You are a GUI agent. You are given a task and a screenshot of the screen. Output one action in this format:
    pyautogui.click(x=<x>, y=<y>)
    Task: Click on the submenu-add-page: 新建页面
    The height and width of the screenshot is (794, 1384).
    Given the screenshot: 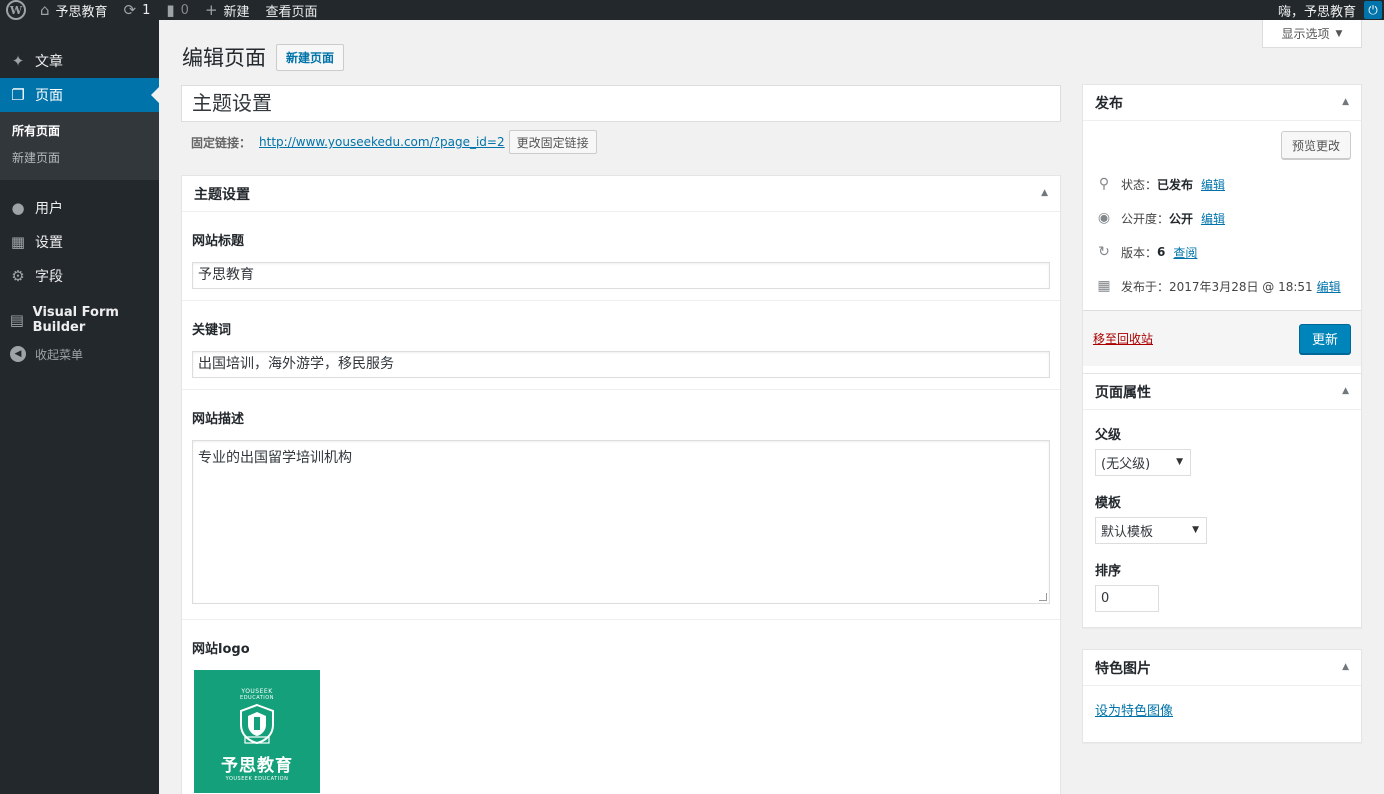 What is the action you would take?
    pyautogui.click(x=79, y=158)
    